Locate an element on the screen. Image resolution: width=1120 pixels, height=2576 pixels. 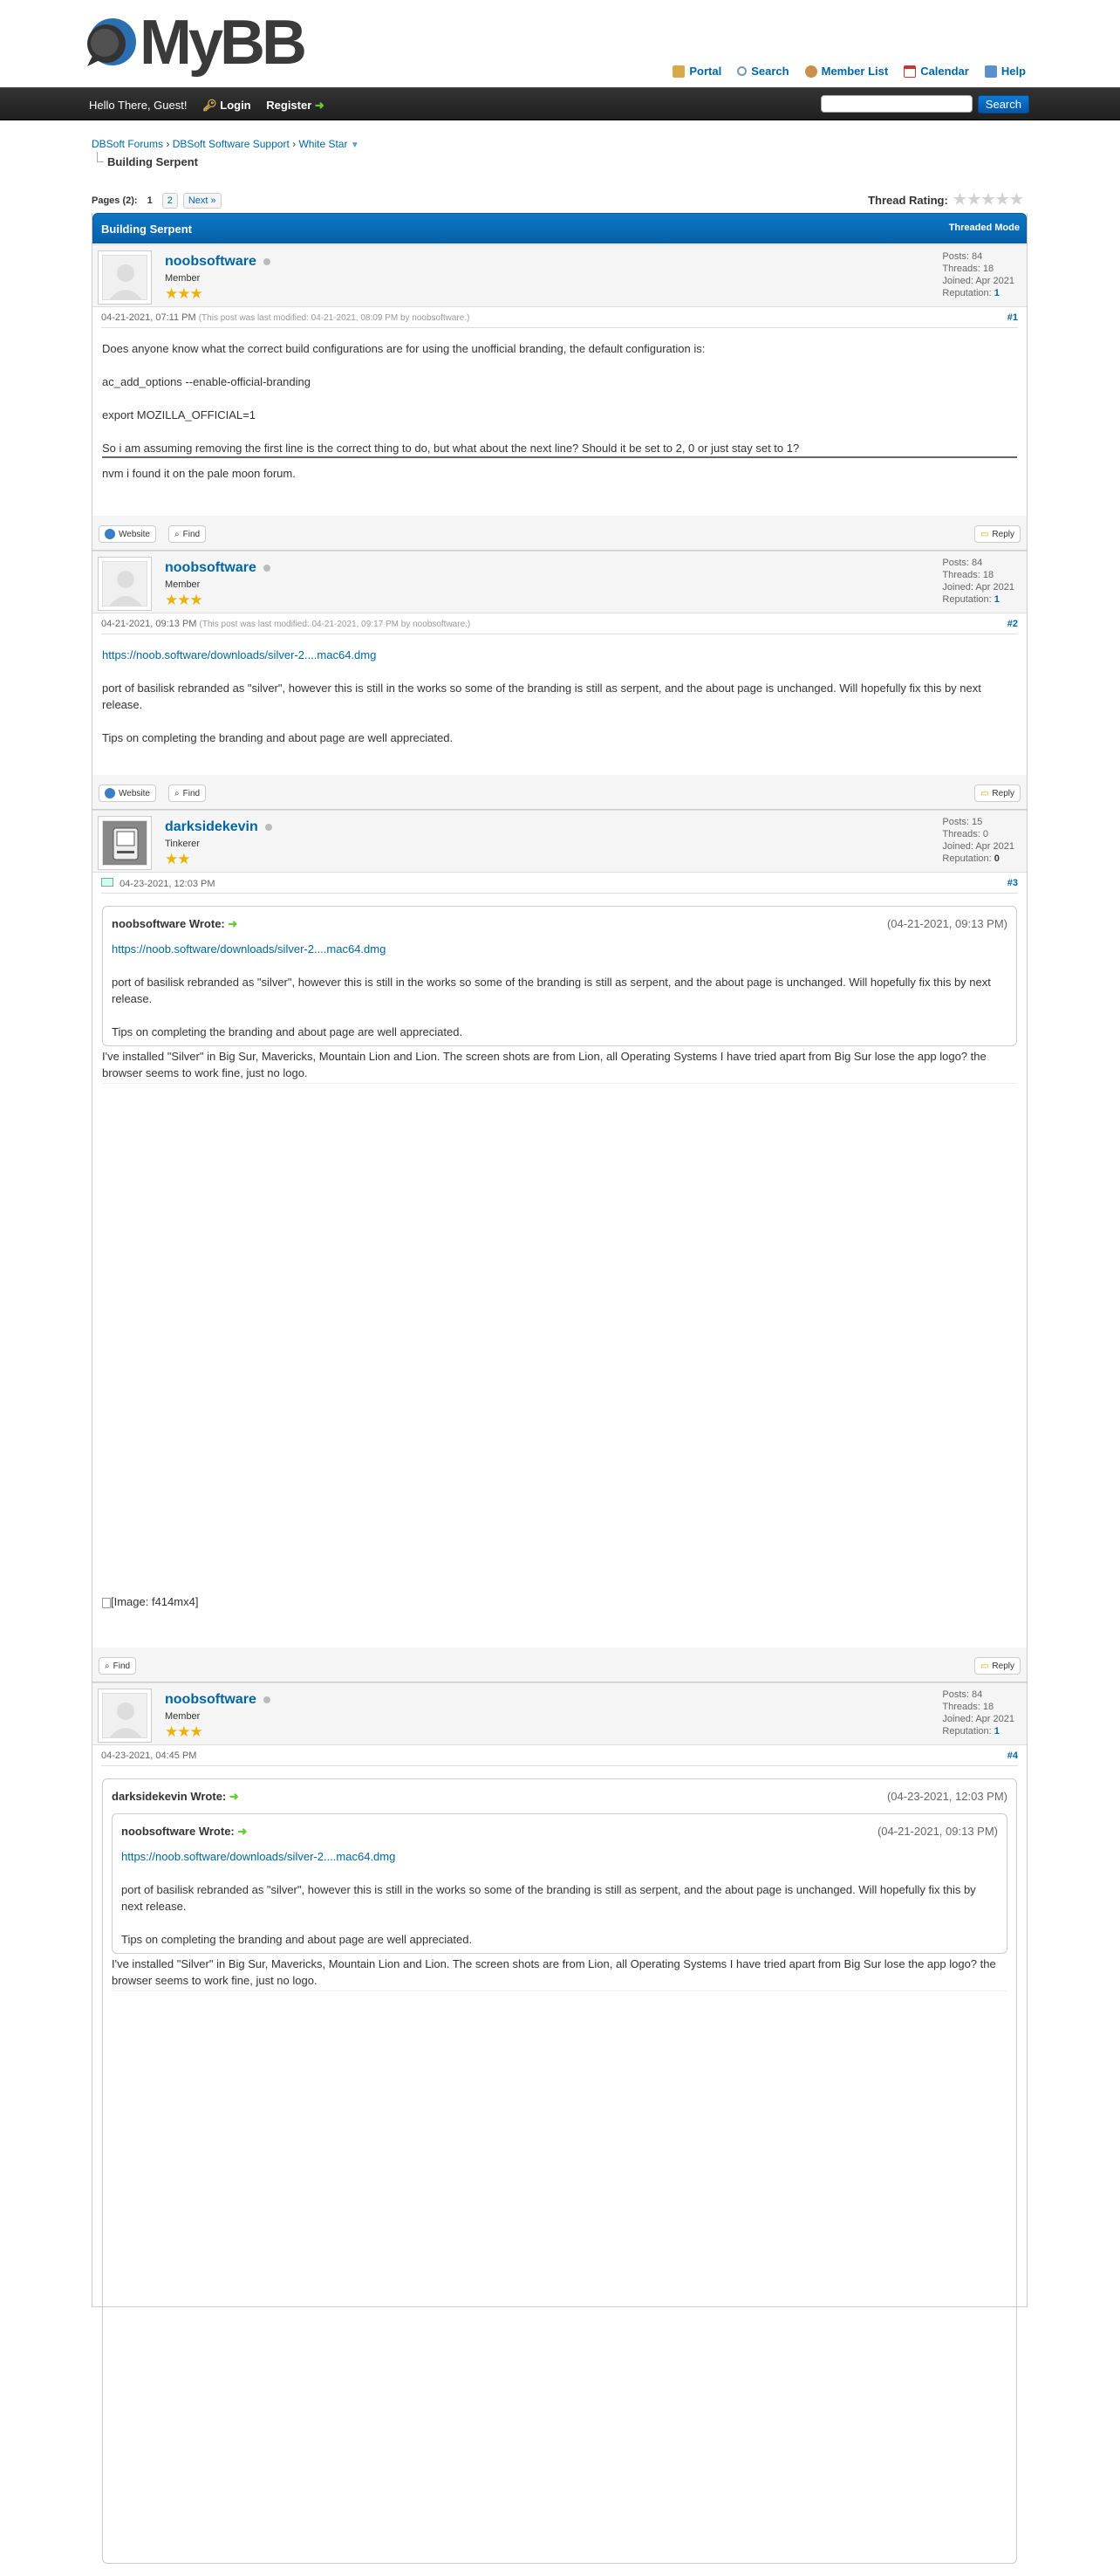
threads-count: Threads: 0 is located at coordinates (965, 834).